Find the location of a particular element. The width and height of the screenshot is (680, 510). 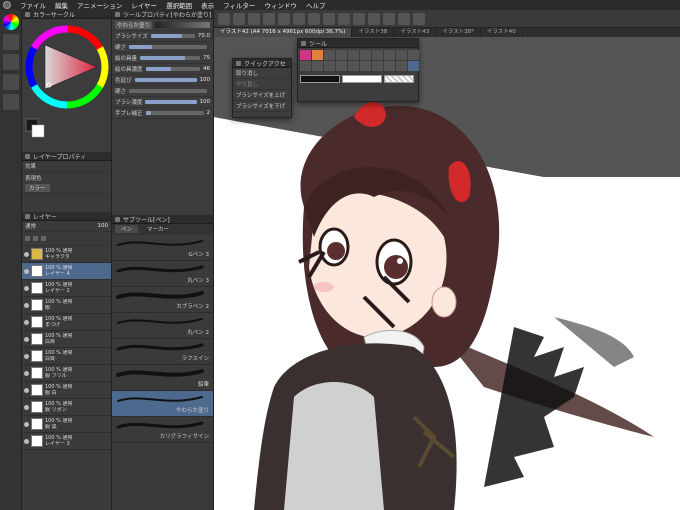

airbrush-tool-icon is located at coordinates (413, 66).